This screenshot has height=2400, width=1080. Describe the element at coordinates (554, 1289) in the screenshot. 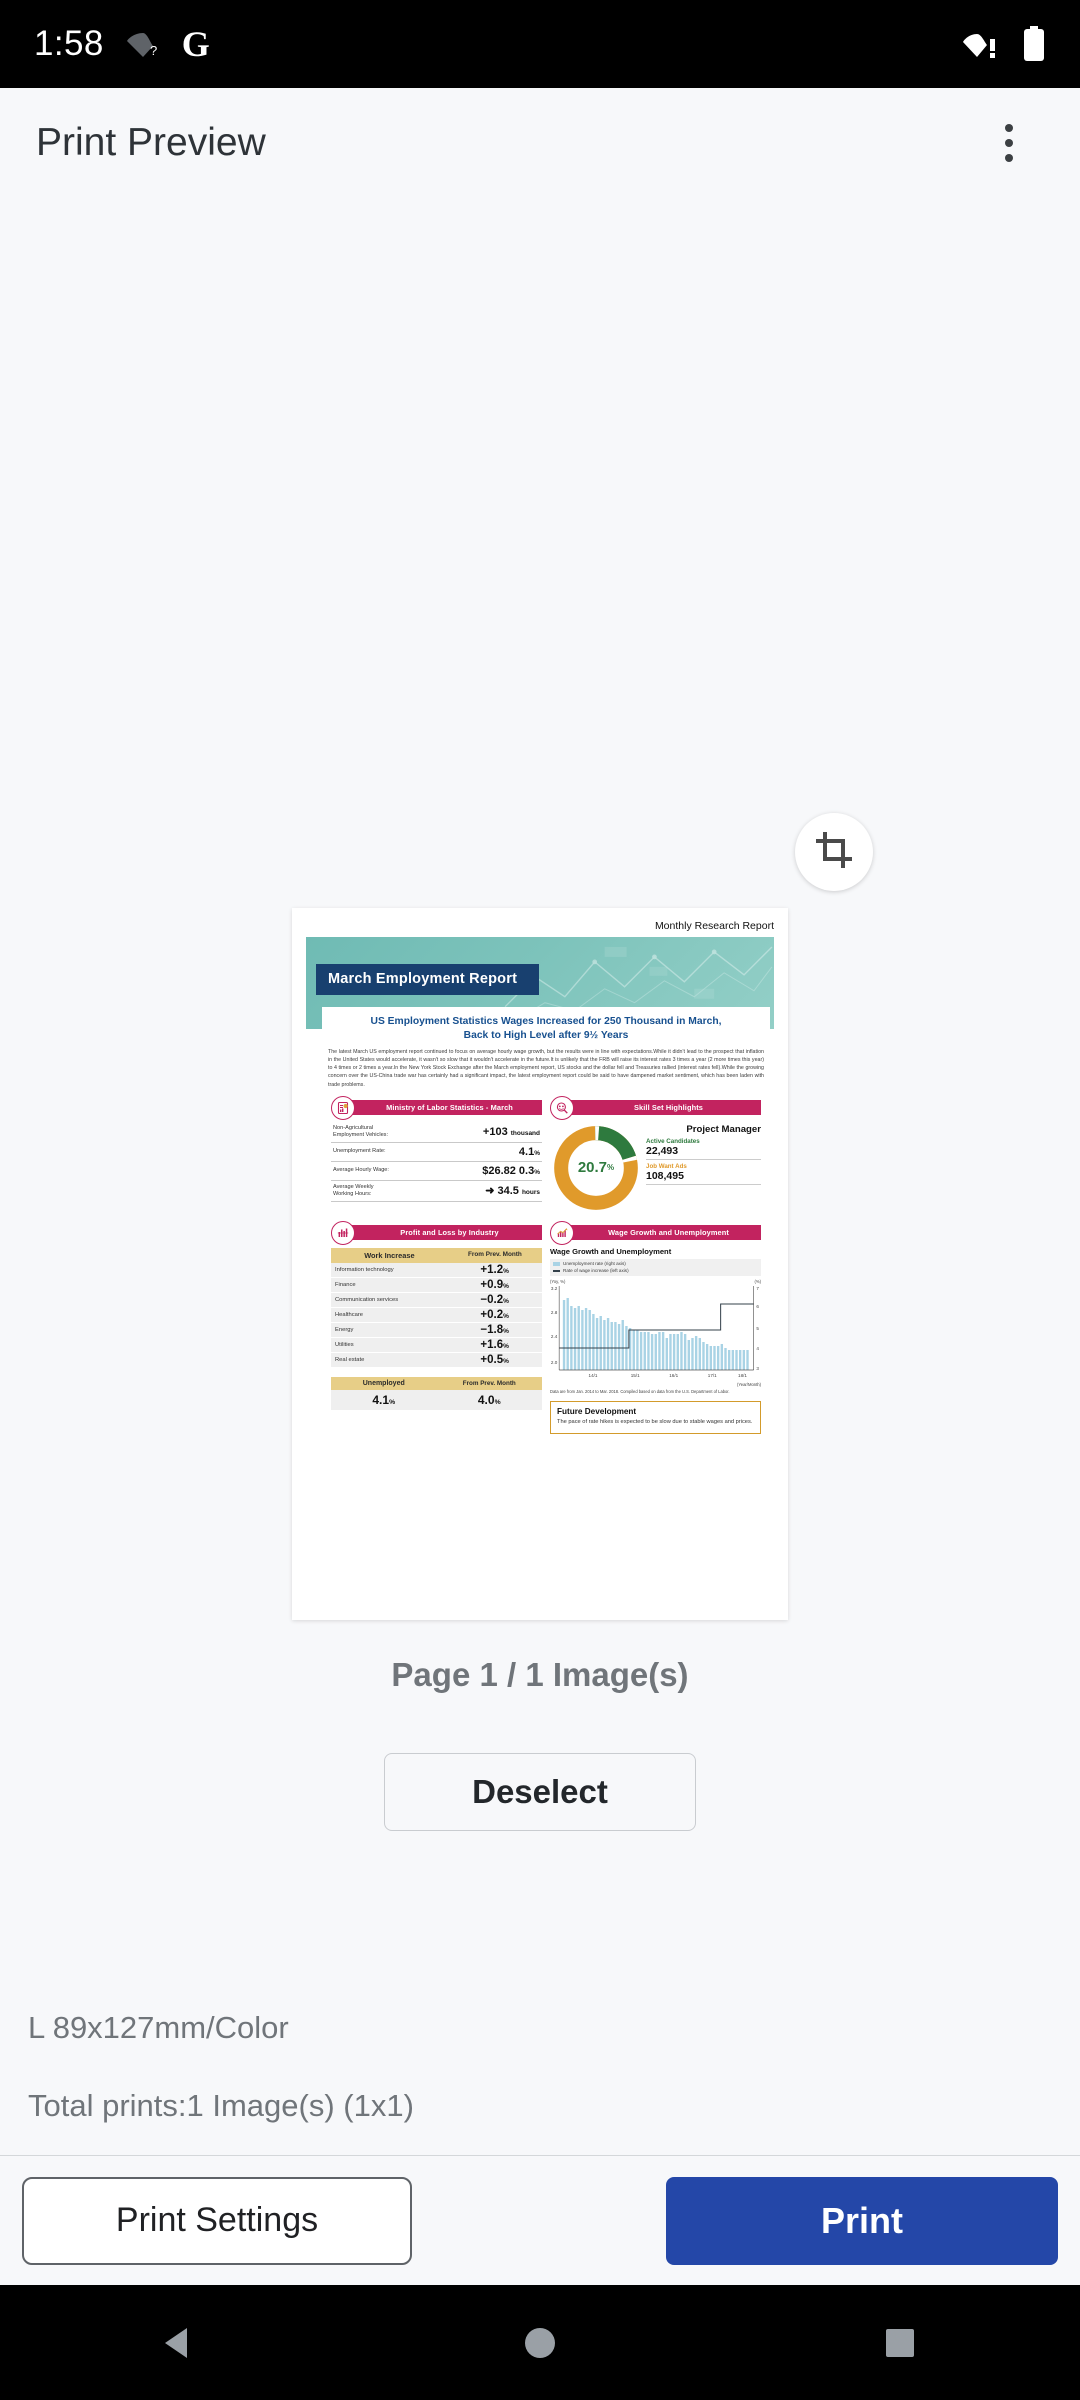

I see `svg-text: 3.2` at that location.